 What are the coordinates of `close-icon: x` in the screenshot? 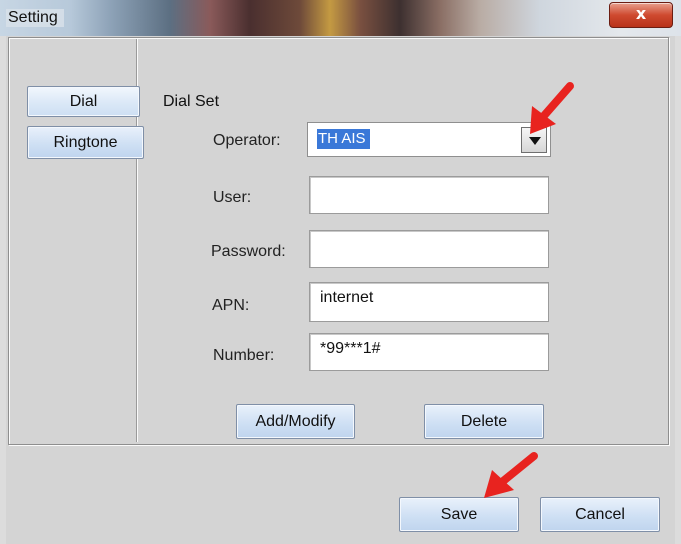 It's located at (641, 13).